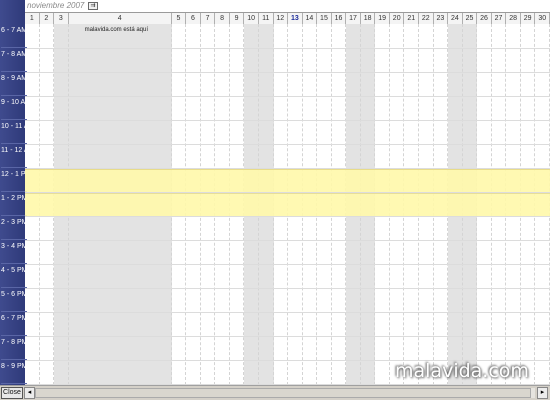 Image resolution: width=550 pixels, height=400 pixels. What do you see at coordinates (14, 36) in the screenshot?
I see `time-slot-label: 6 - 7 AM` at bounding box center [14, 36].